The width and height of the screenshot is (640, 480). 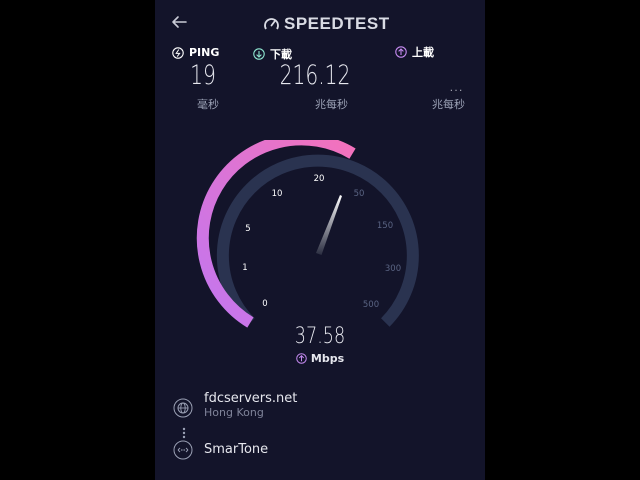 What do you see at coordinates (385, 226) in the screenshot?
I see `gauge-tick-label: 150` at bounding box center [385, 226].